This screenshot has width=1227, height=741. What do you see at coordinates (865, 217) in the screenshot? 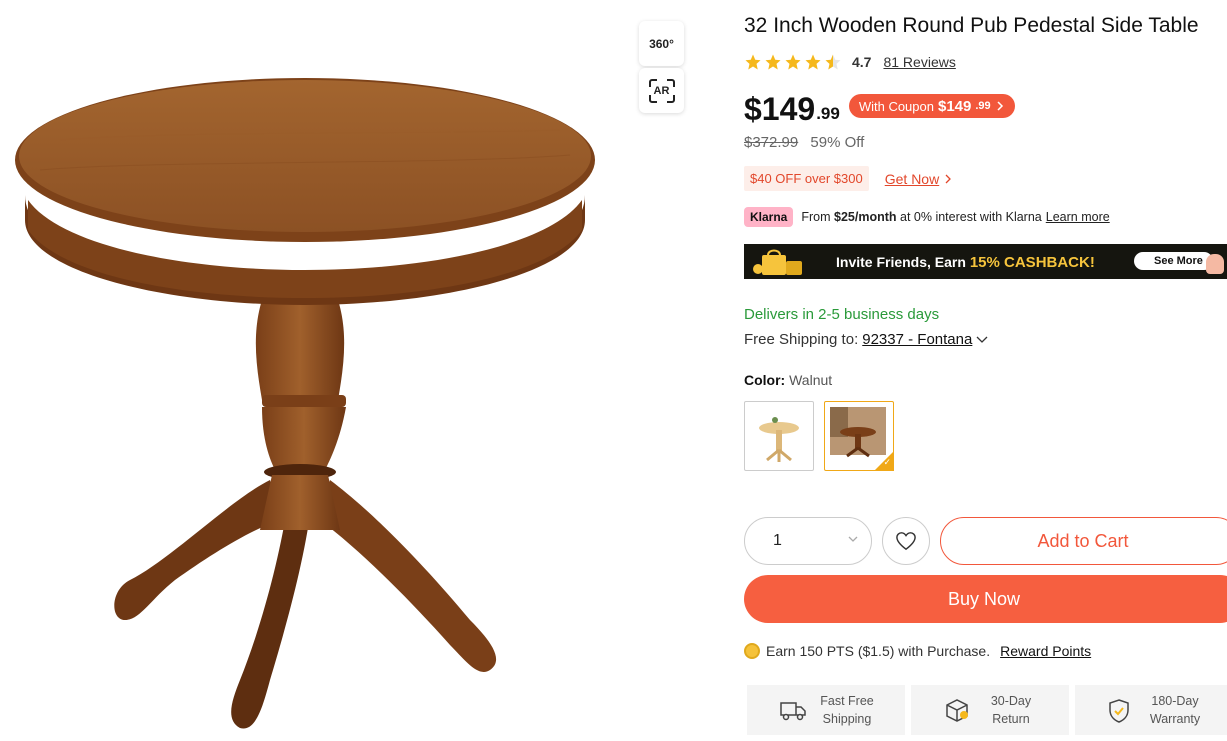
I see `klarna-amount: $25/month` at bounding box center [865, 217].